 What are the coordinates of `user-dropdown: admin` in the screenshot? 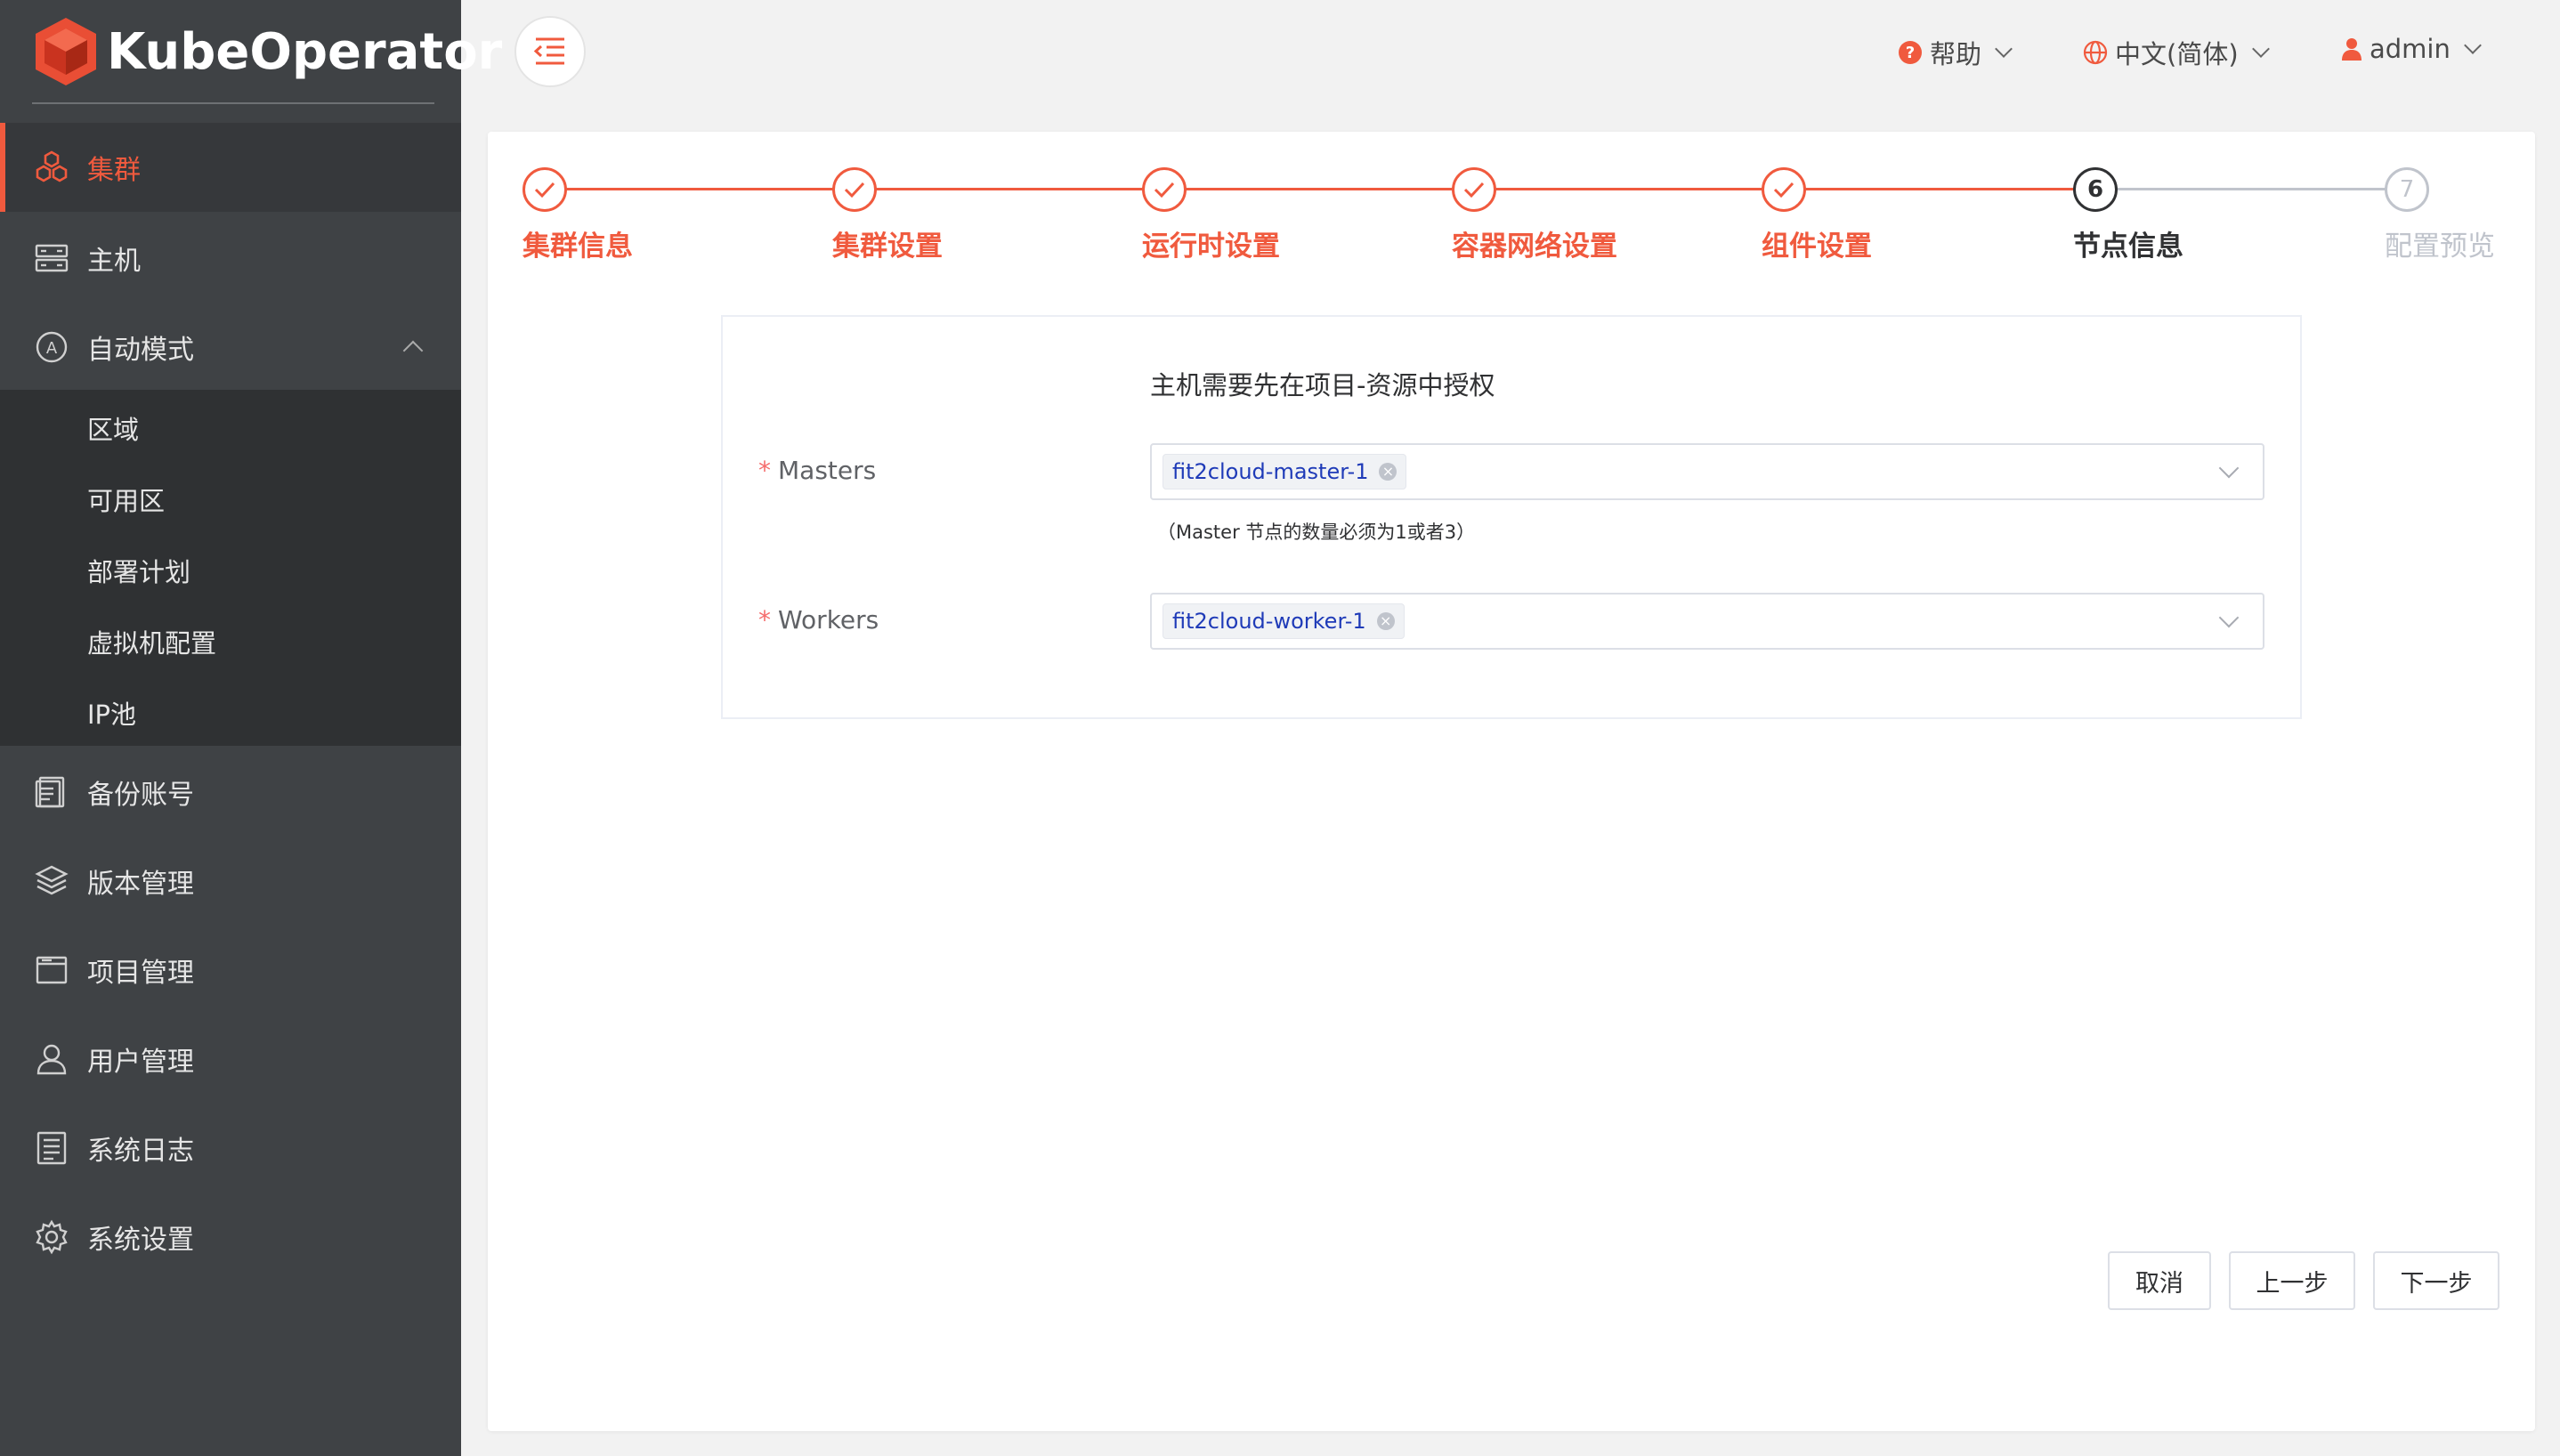 It's located at (2411, 49).